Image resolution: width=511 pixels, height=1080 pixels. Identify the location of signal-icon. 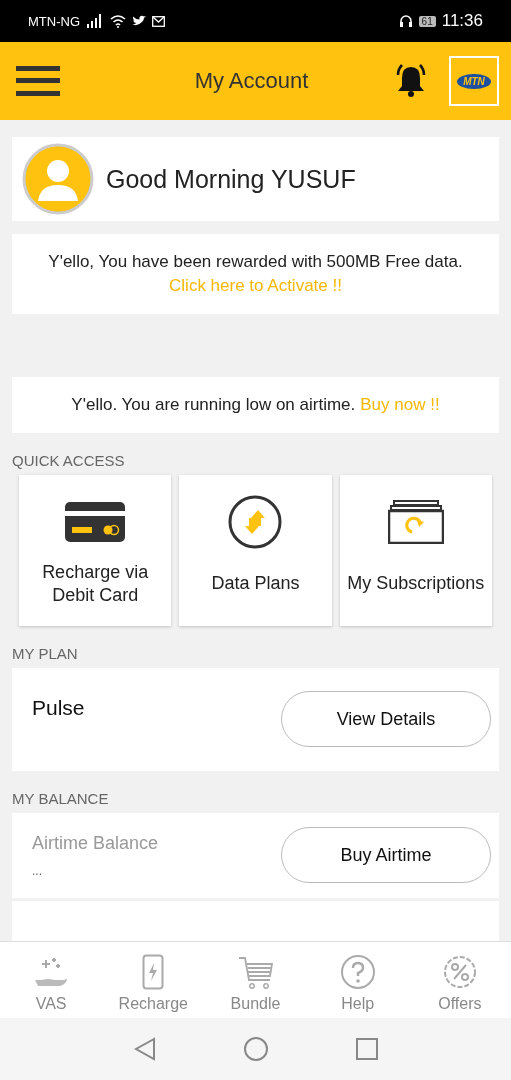
(95, 21).